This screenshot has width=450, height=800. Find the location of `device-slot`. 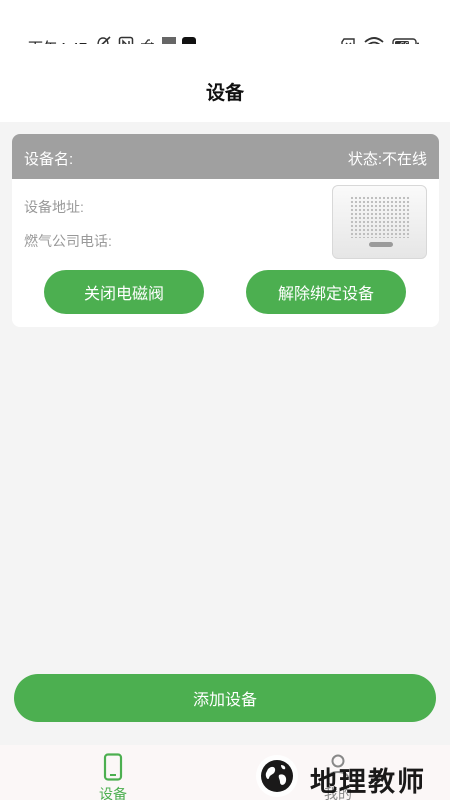

device-slot is located at coordinates (381, 244).